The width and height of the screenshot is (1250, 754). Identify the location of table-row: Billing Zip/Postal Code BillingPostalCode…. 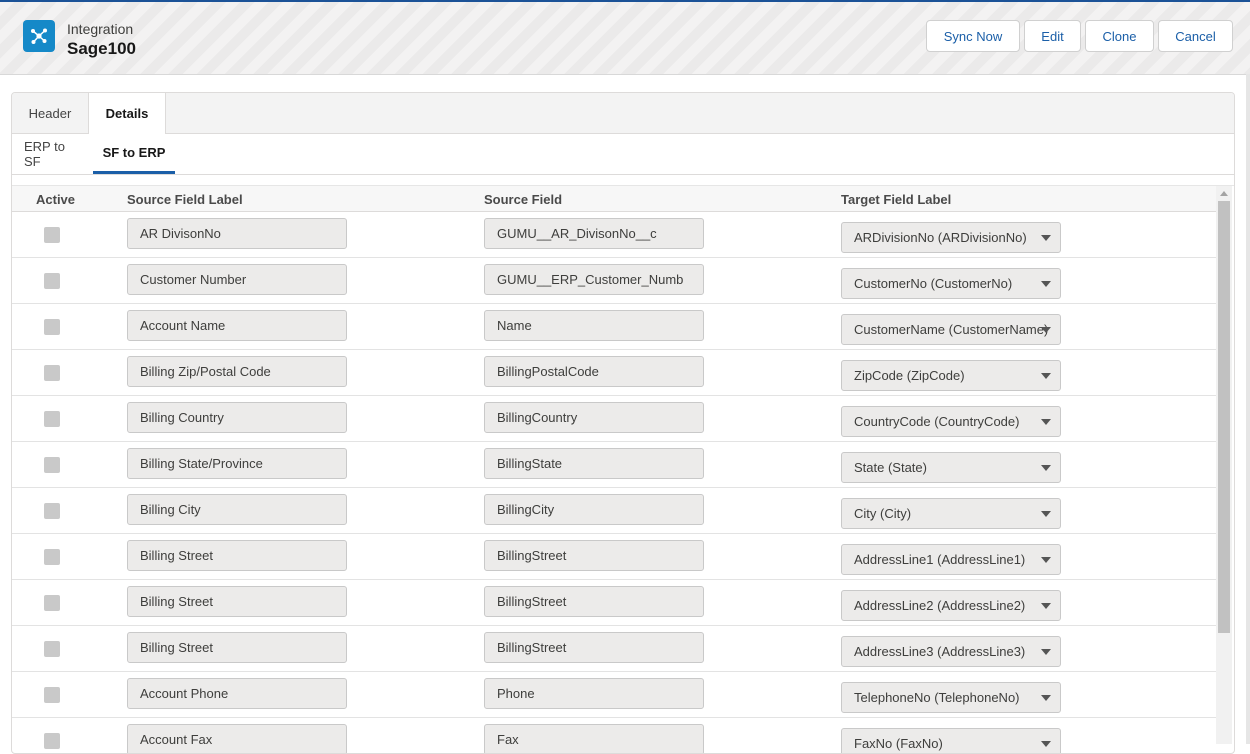
(614, 373).